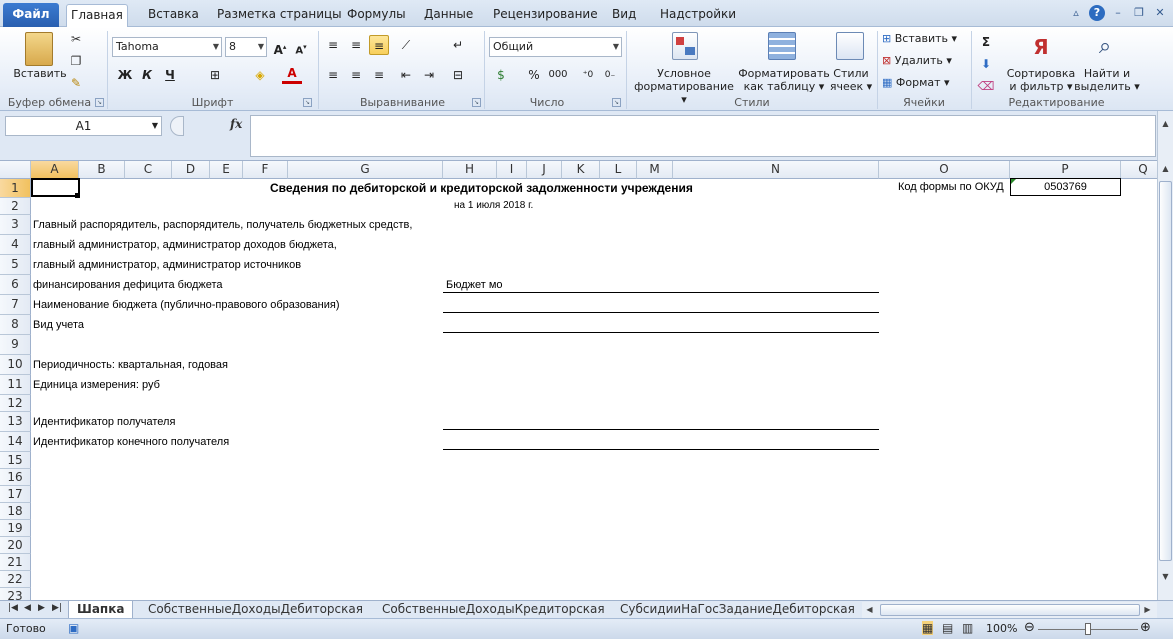 The width and height of the screenshot is (1173, 639). What do you see at coordinates (101, 609) in the screenshot?
I see `sheet-tab-shapka: Шапка` at bounding box center [101, 609].